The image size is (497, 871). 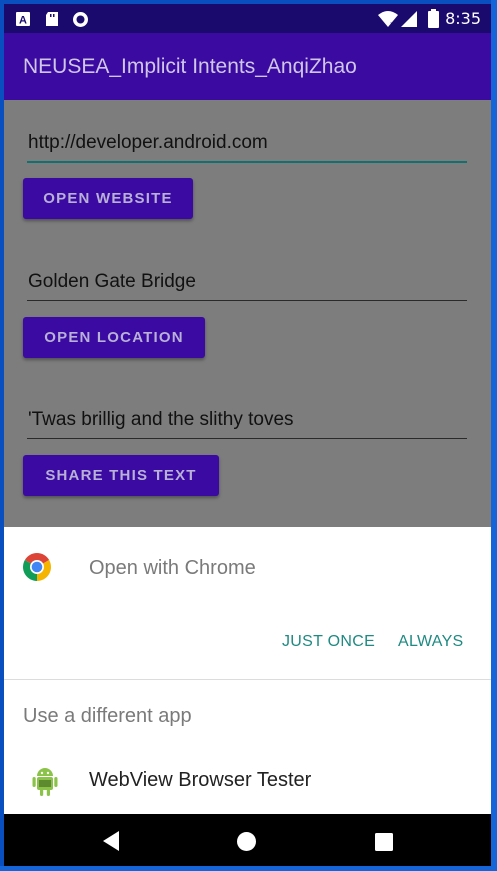 What do you see at coordinates (114, 337) in the screenshot?
I see `open-location-button: OPEN LOCATION` at bounding box center [114, 337].